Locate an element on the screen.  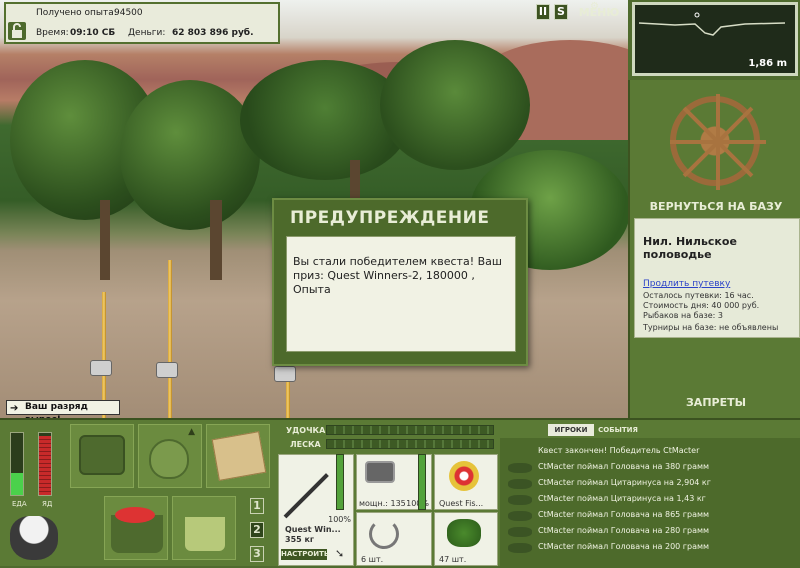
inventory-tab-2: 2 is located at coordinates (257, 530).